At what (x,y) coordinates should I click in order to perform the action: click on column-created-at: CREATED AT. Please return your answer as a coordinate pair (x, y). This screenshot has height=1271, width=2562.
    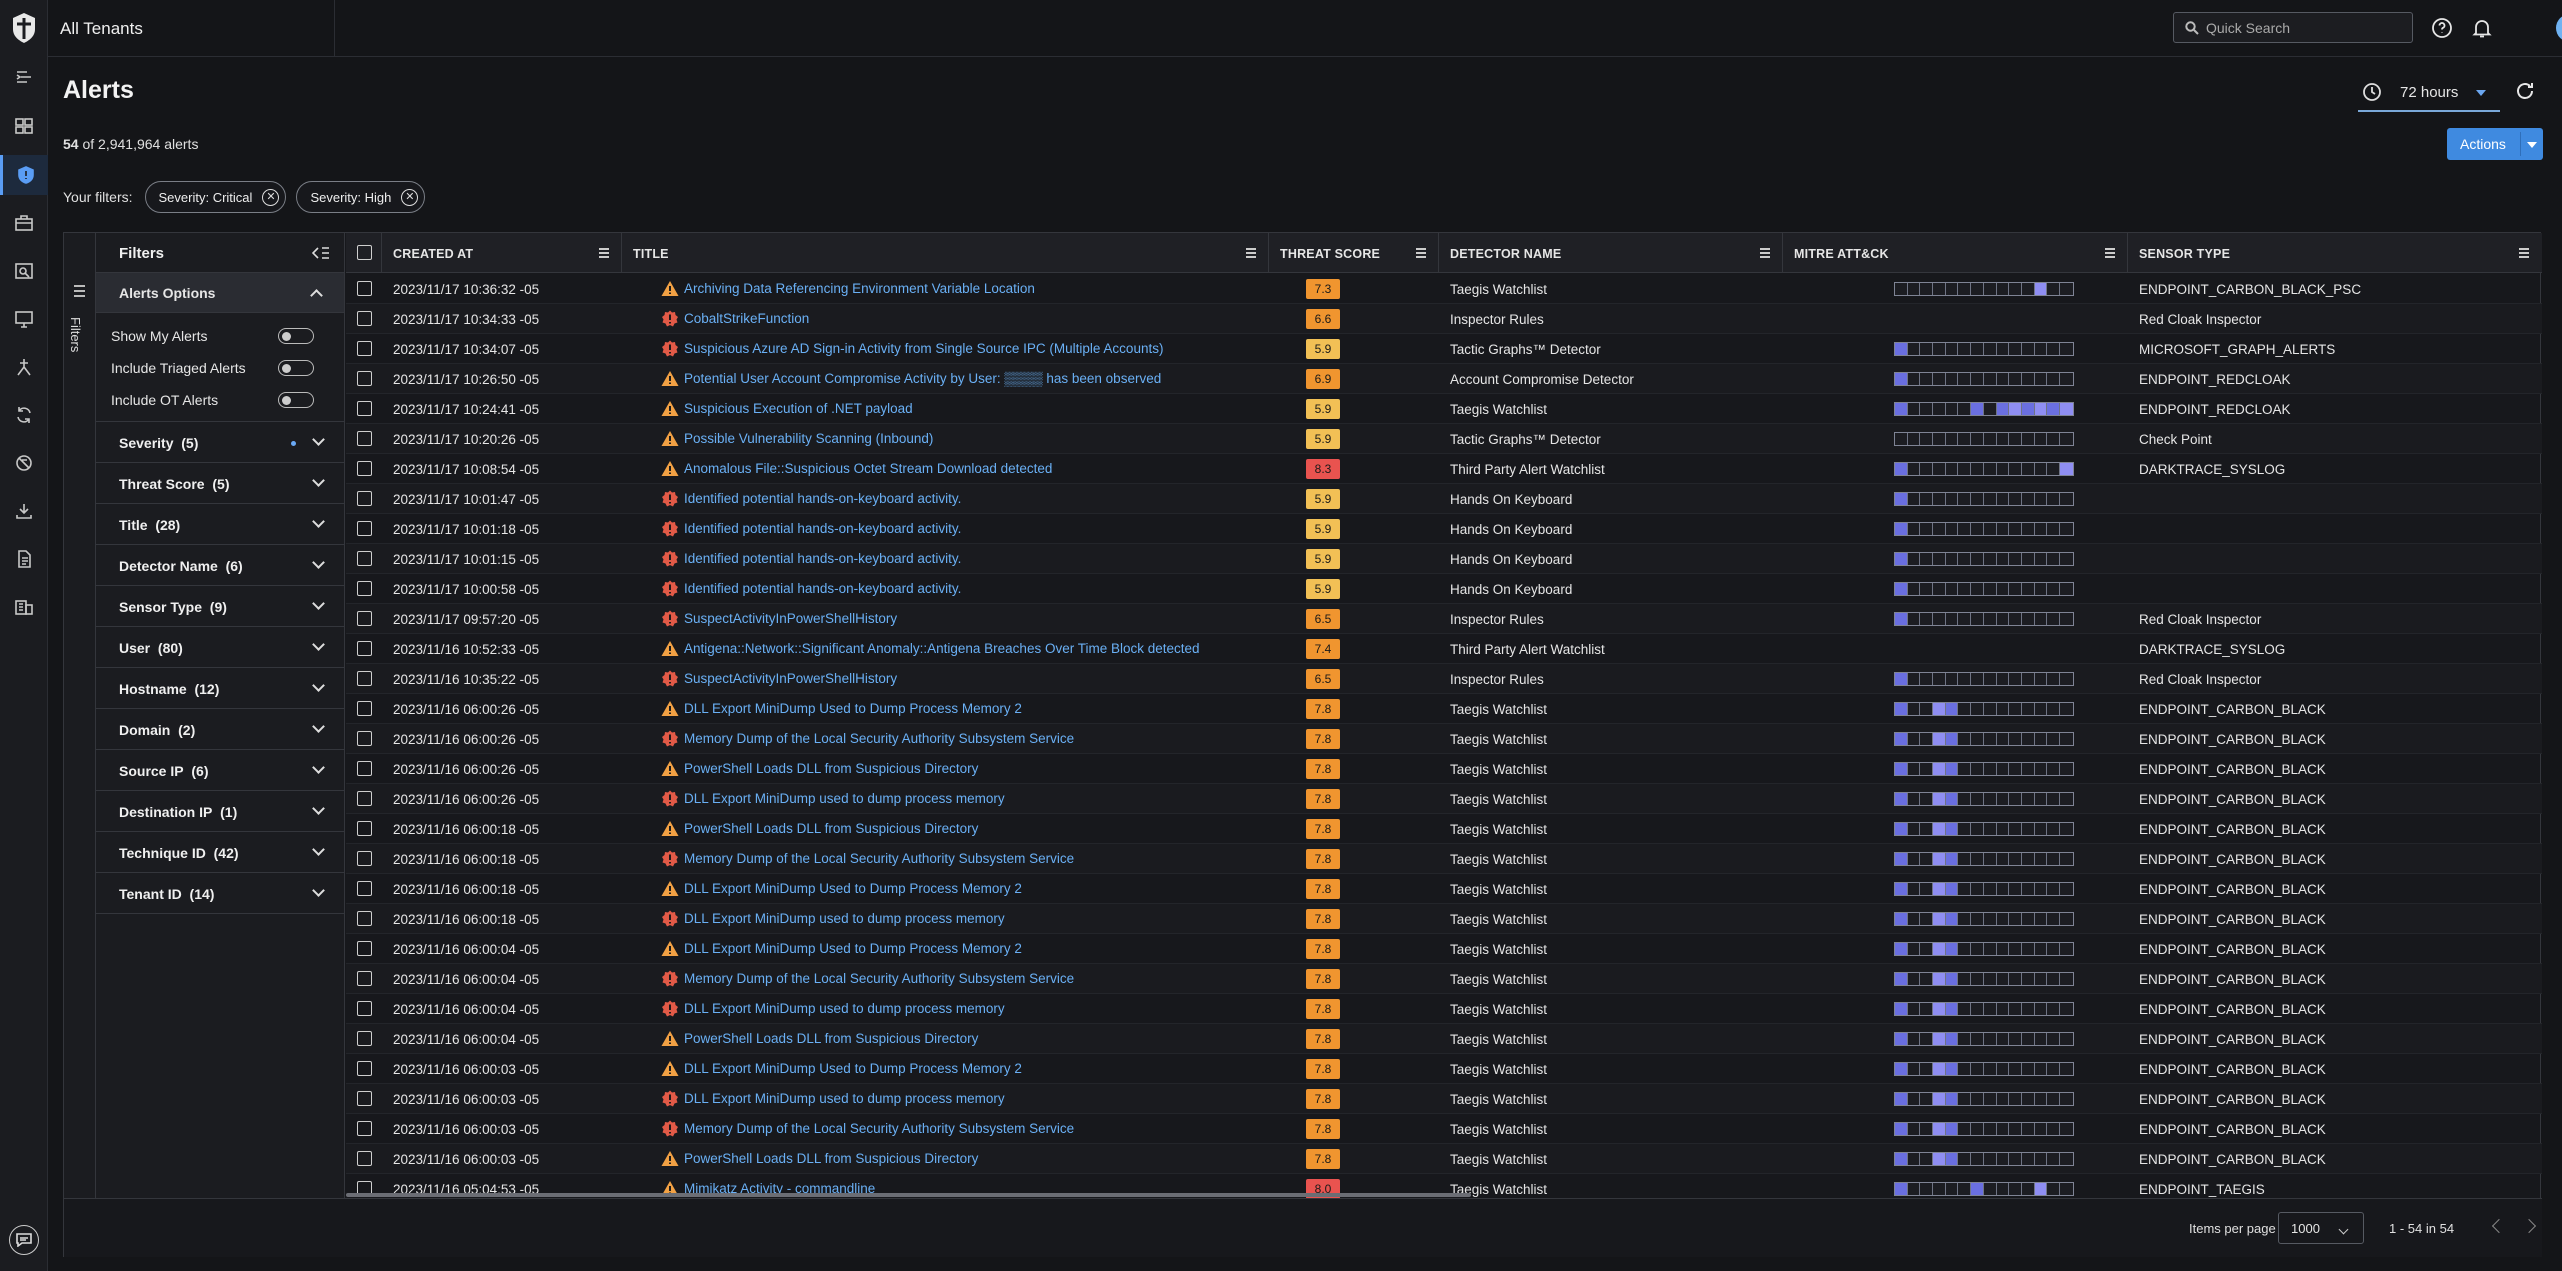
    Looking at the image, I should click on (502, 253).